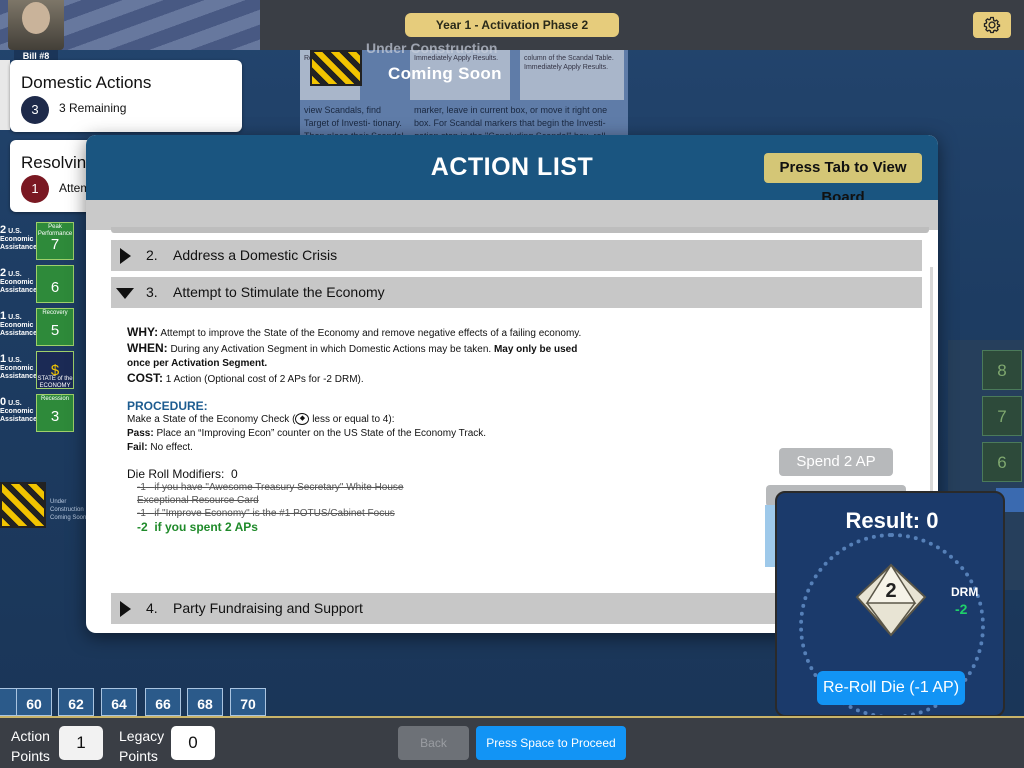 The image size is (1024, 768). I want to click on under-construction-label: Under Construction, so click(432, 48).